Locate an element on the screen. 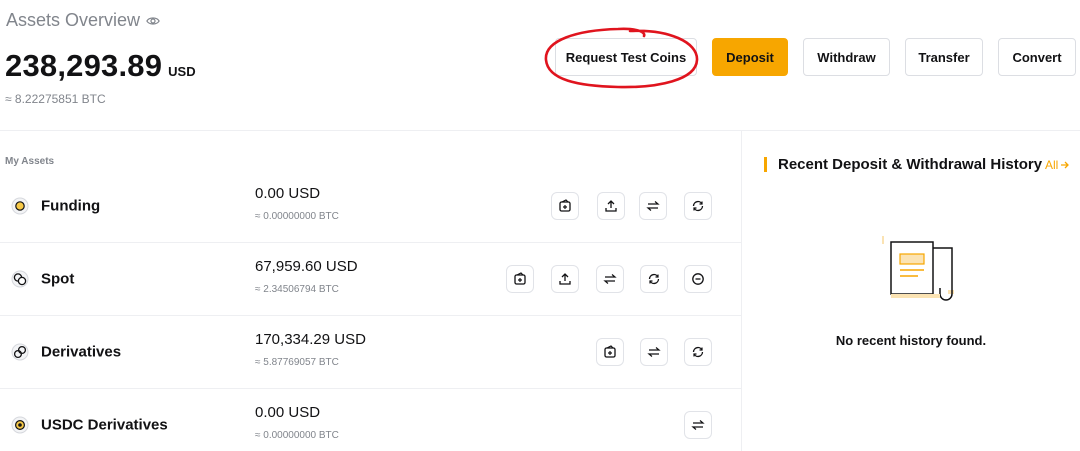 The width and height of the screenshot is (1080, 451). usdc-coin-icon is located at coordinates (20, 424).